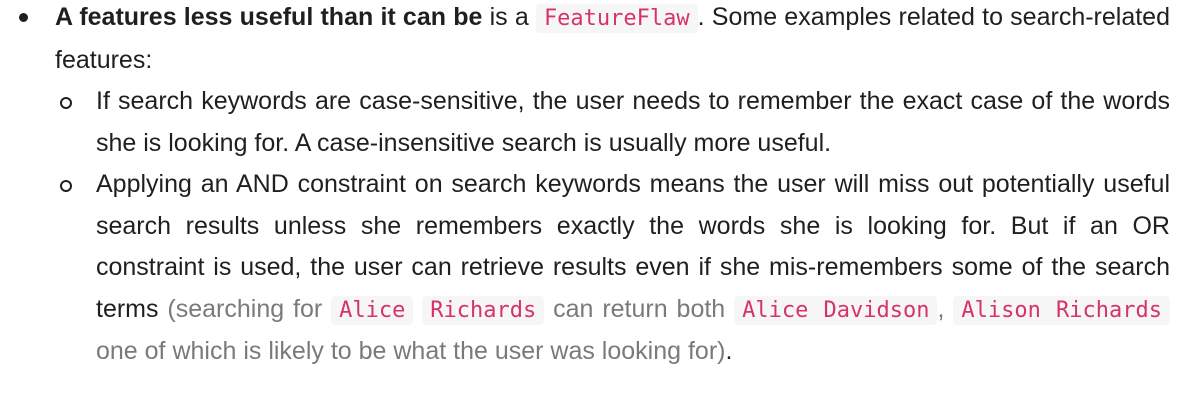  I want to click on bold-heading-text: A features less useful than it can be, so click(269, 17).